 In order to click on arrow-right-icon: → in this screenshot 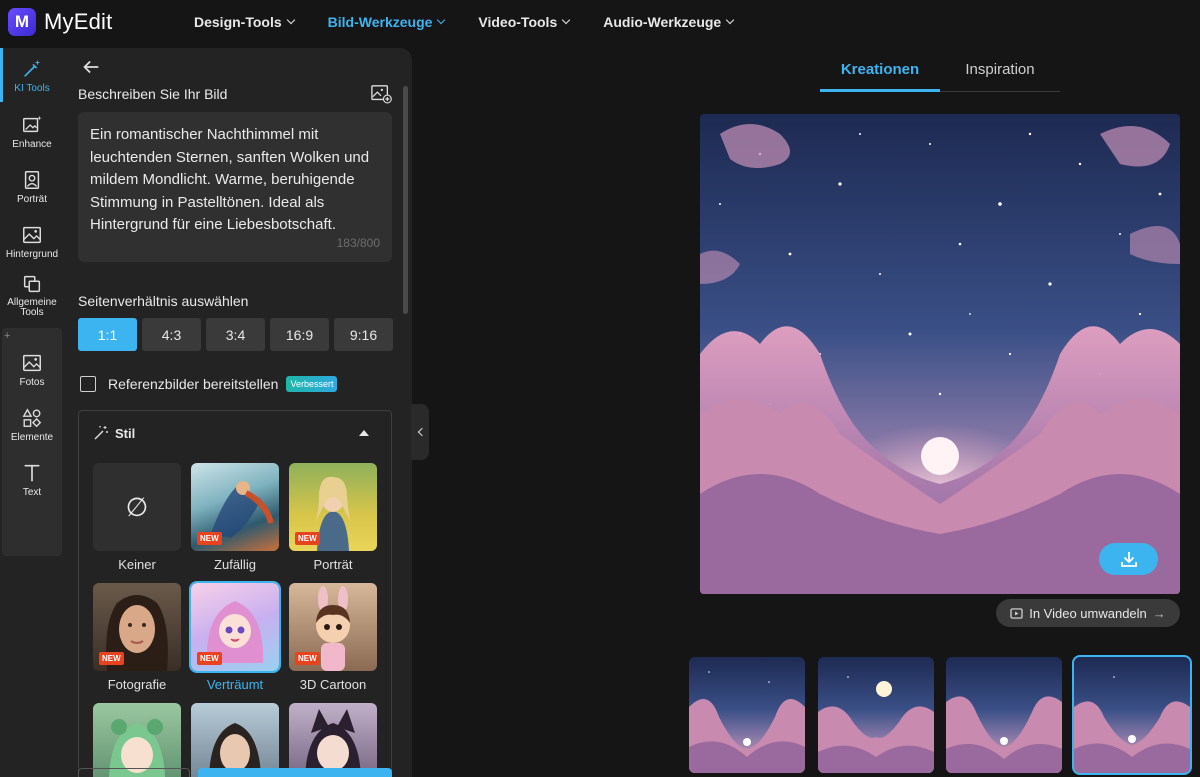, I will do `click(1159, 613)`.